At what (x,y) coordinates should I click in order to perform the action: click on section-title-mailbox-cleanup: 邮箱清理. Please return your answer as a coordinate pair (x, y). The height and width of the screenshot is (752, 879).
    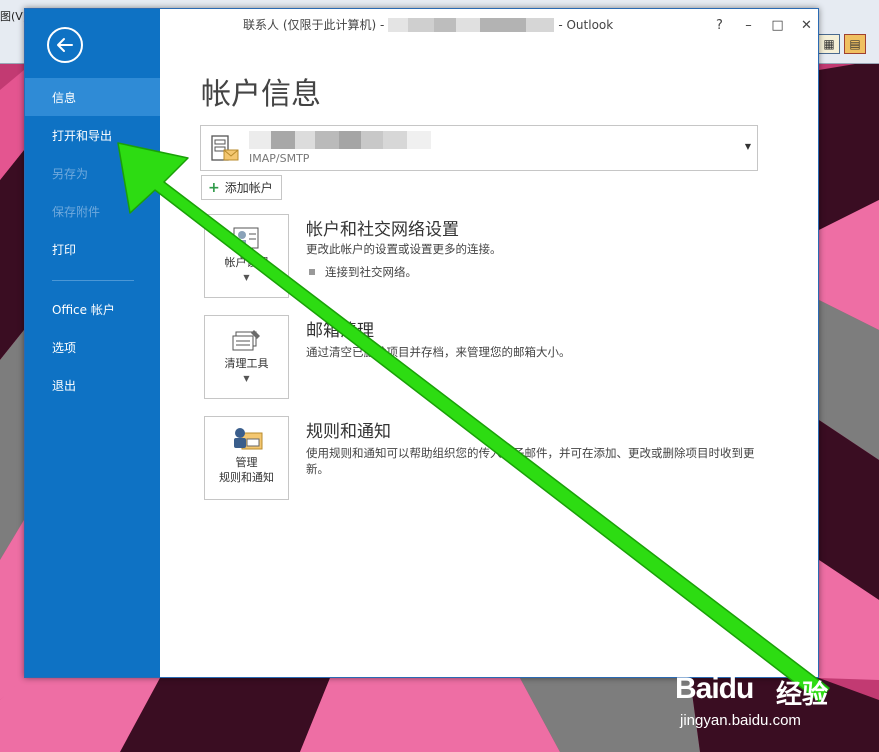
    Looking at the image, I should click on (340, 331).